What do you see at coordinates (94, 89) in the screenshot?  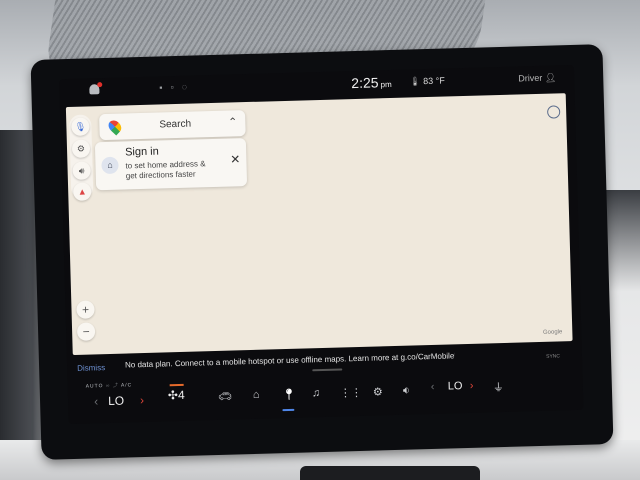 I see `notification-bell-icon` at bounding box center [94, 89].